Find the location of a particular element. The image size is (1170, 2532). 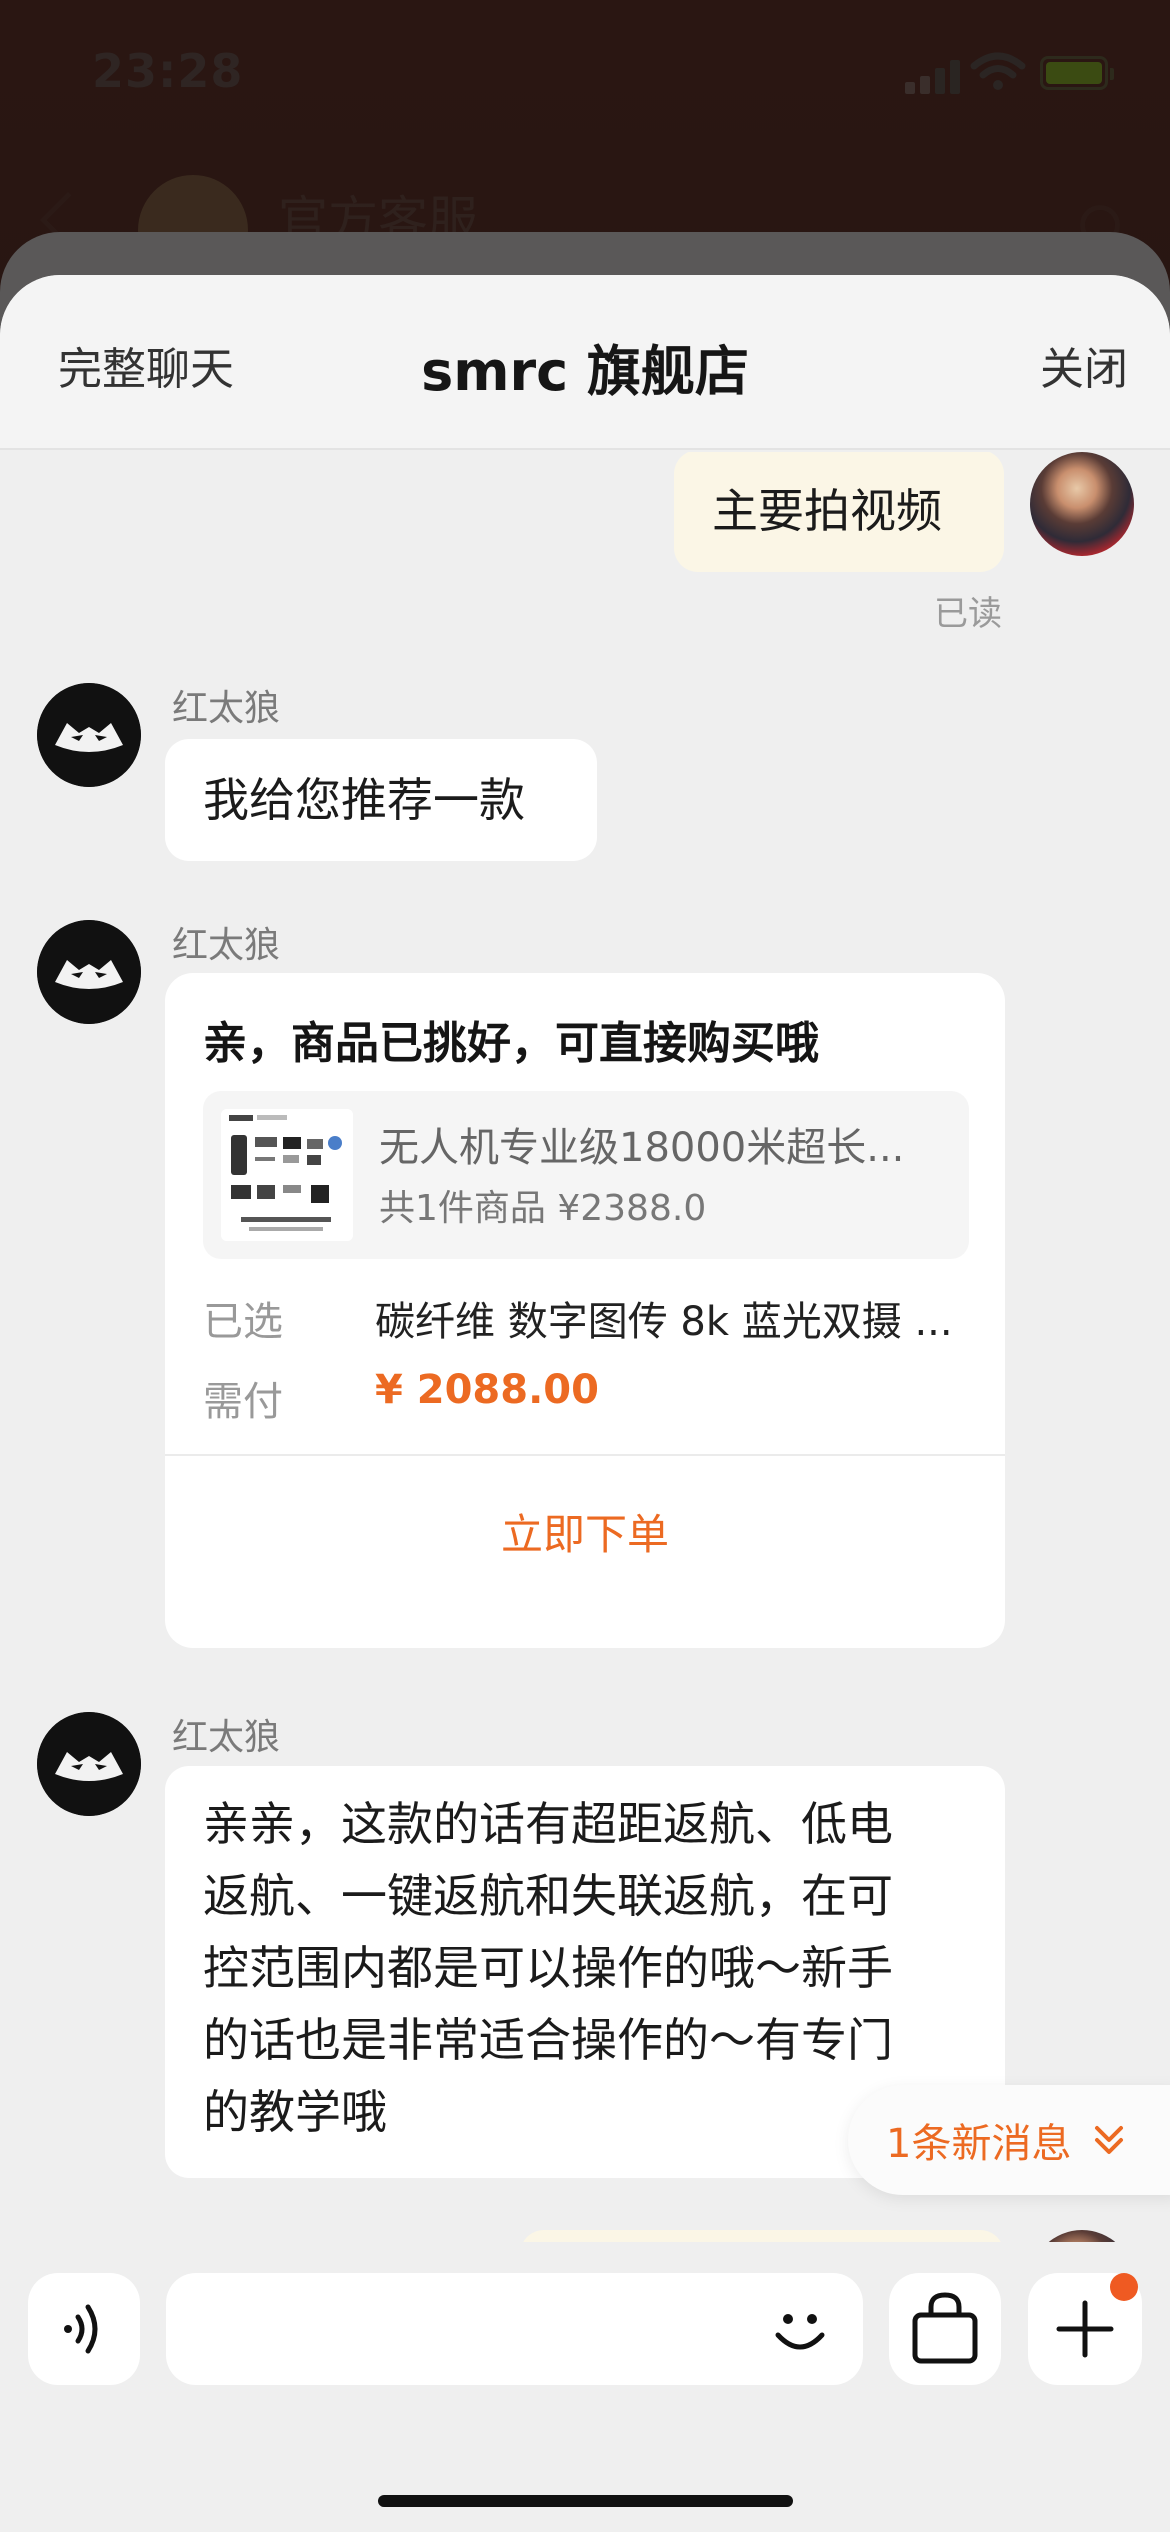

my-message-bubble: 主要拍视频 is located at coordinates (839, 512).